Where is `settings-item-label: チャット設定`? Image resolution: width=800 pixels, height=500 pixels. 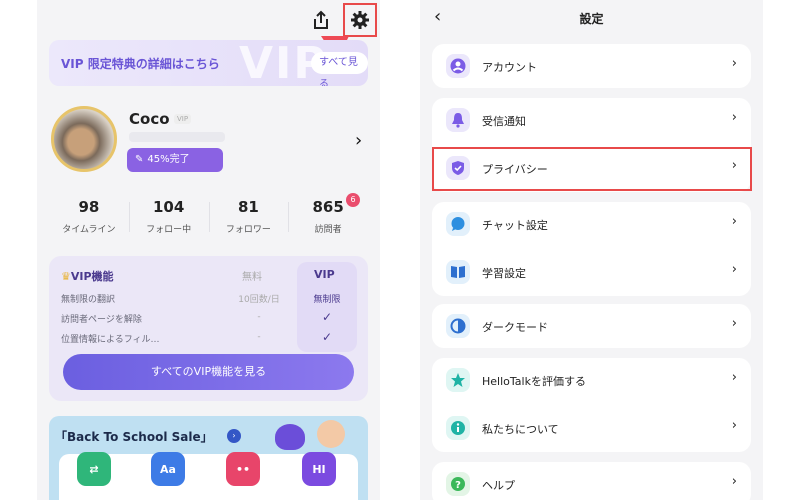
settings-item-label: チャット設定 is located at coordinates (515, 225).